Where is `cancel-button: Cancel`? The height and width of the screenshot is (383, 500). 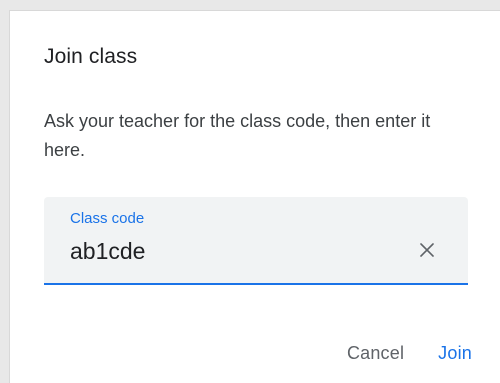
cancel-button: Cancel is located at coordinates (375, 353).